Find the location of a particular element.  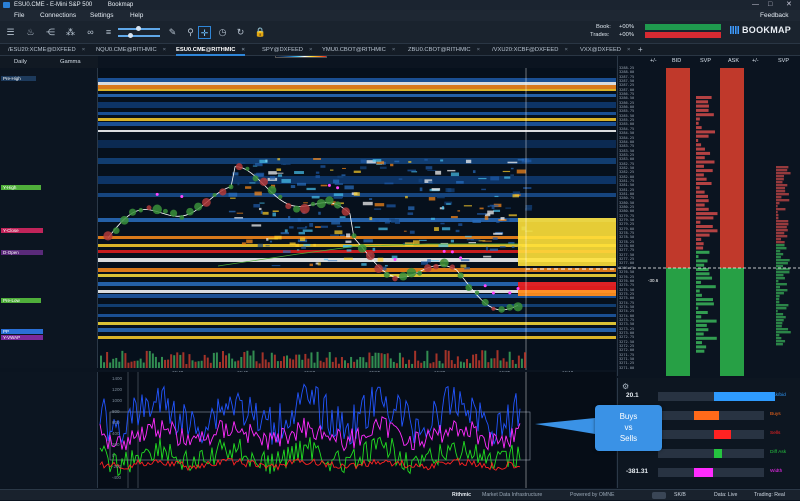

level-pp: PP is located at coordinates (22, 331).